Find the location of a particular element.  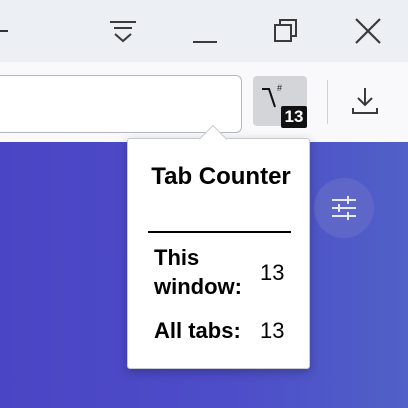

sliders-icon is located at coordinates (344, 208).